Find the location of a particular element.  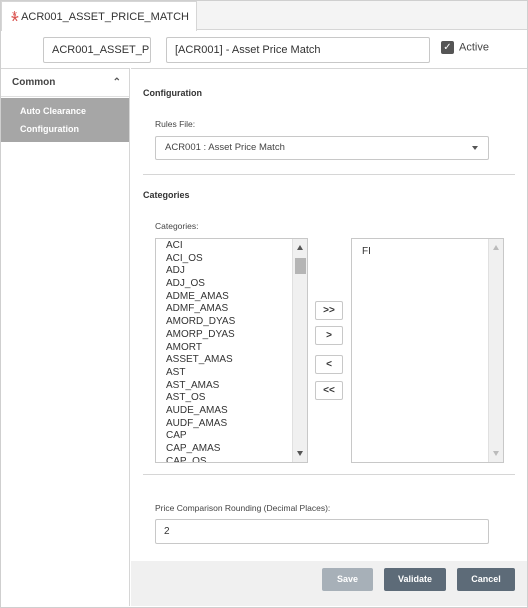

list-item: ACI is located at coordinates (200, 246).